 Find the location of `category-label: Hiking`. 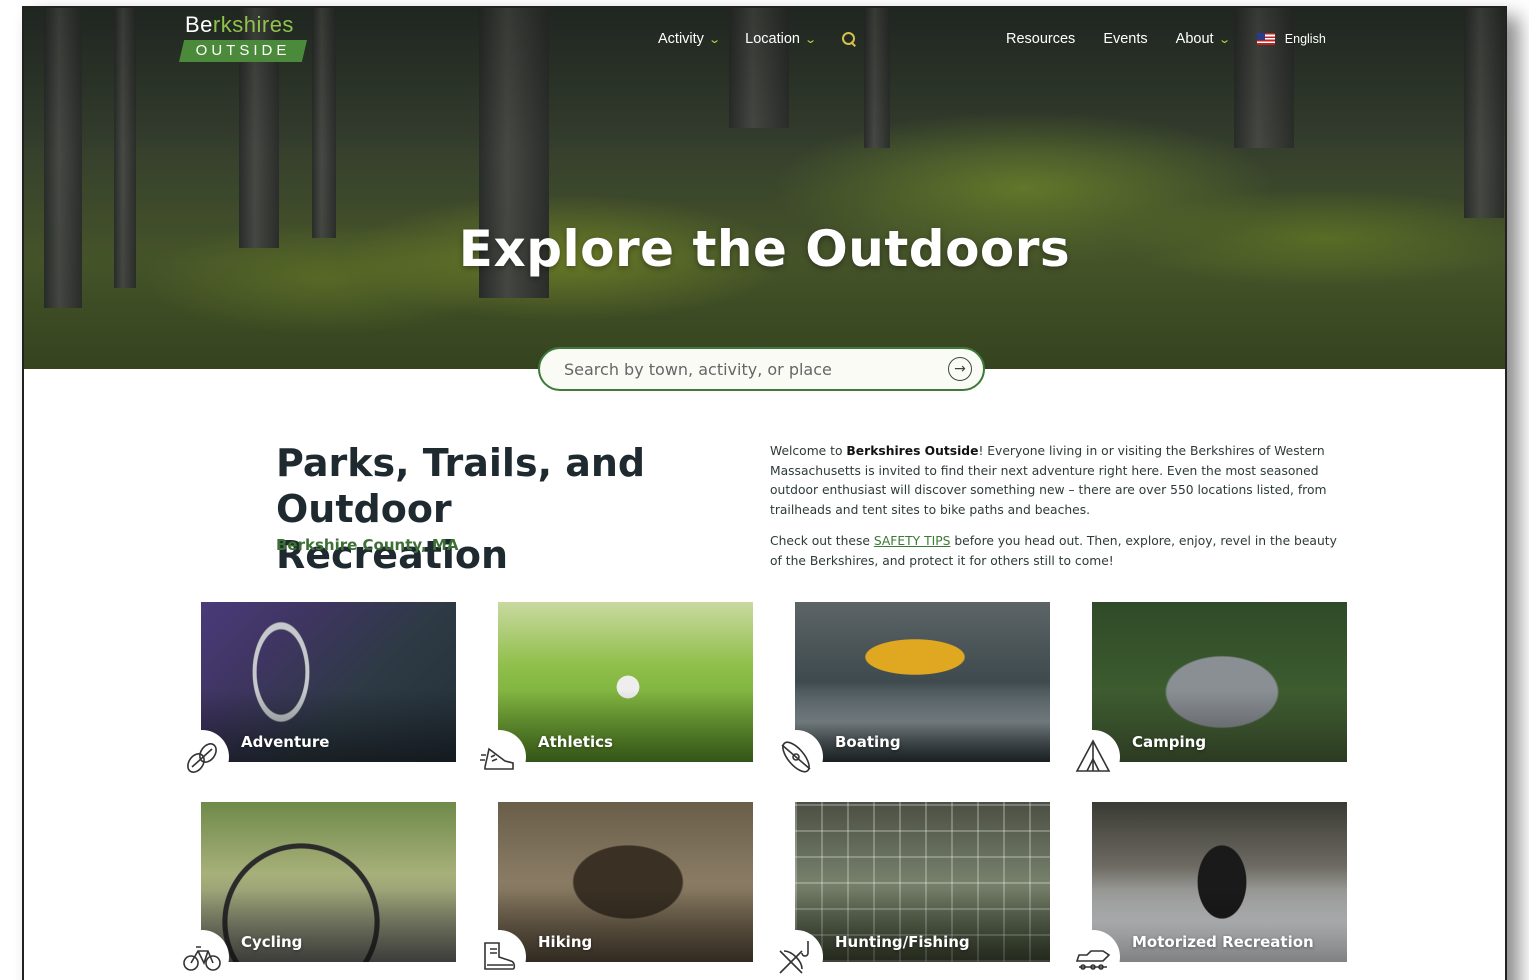

category-label: Hiking is located at coordinates (565, 942).